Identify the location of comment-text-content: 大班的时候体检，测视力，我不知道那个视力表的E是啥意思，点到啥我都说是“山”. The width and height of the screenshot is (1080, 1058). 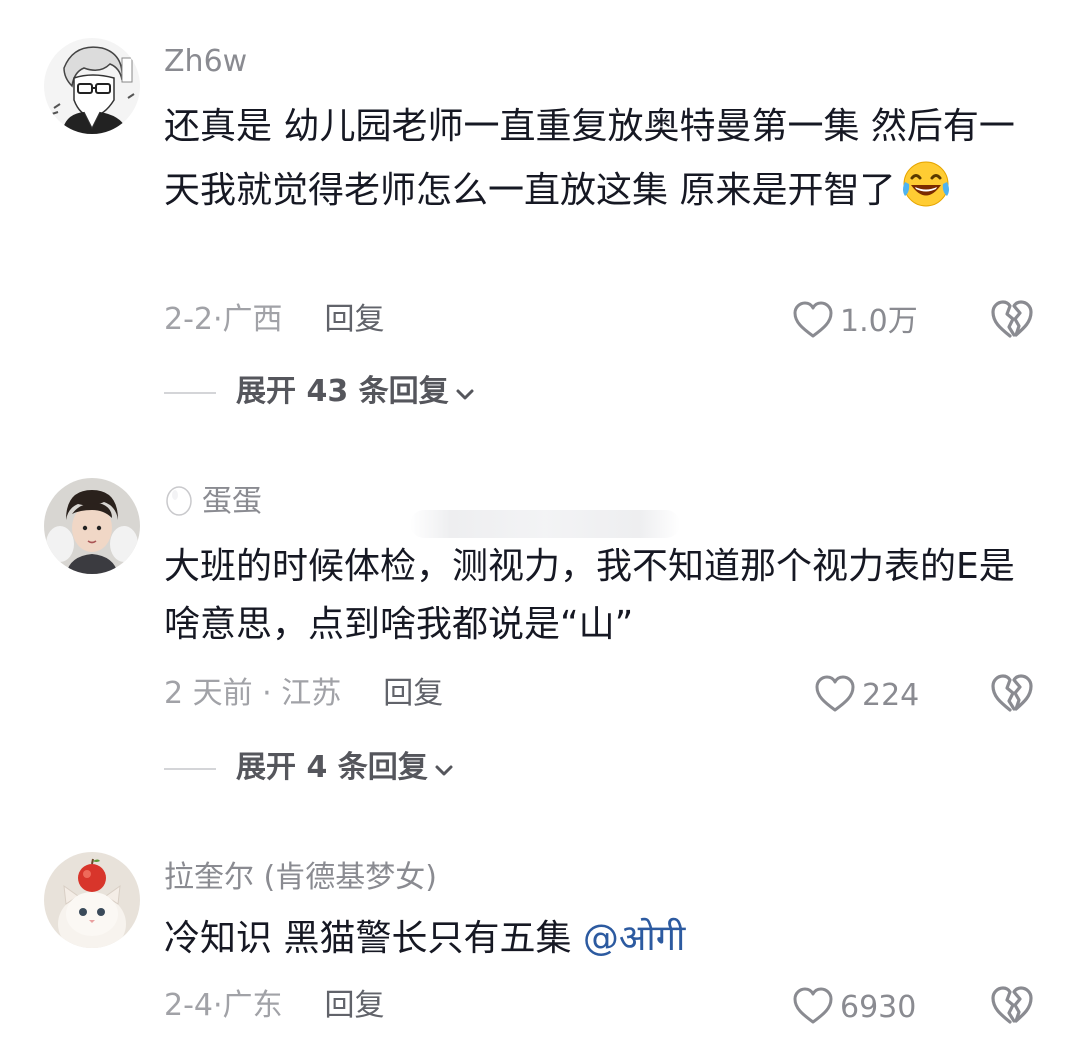
(589, 595).